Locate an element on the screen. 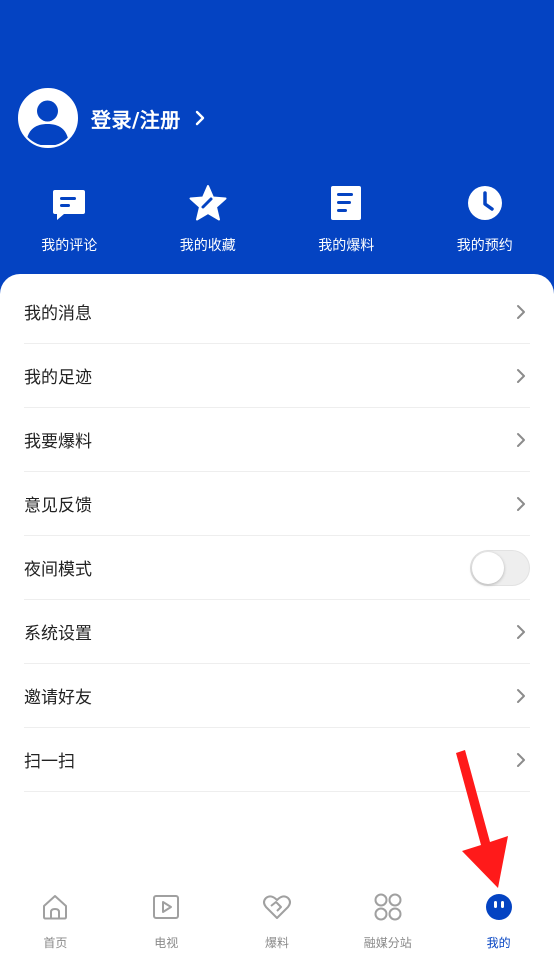 The height and width of the screenshot is (956, 554). clock-icon is located at coordinates (485, 203).